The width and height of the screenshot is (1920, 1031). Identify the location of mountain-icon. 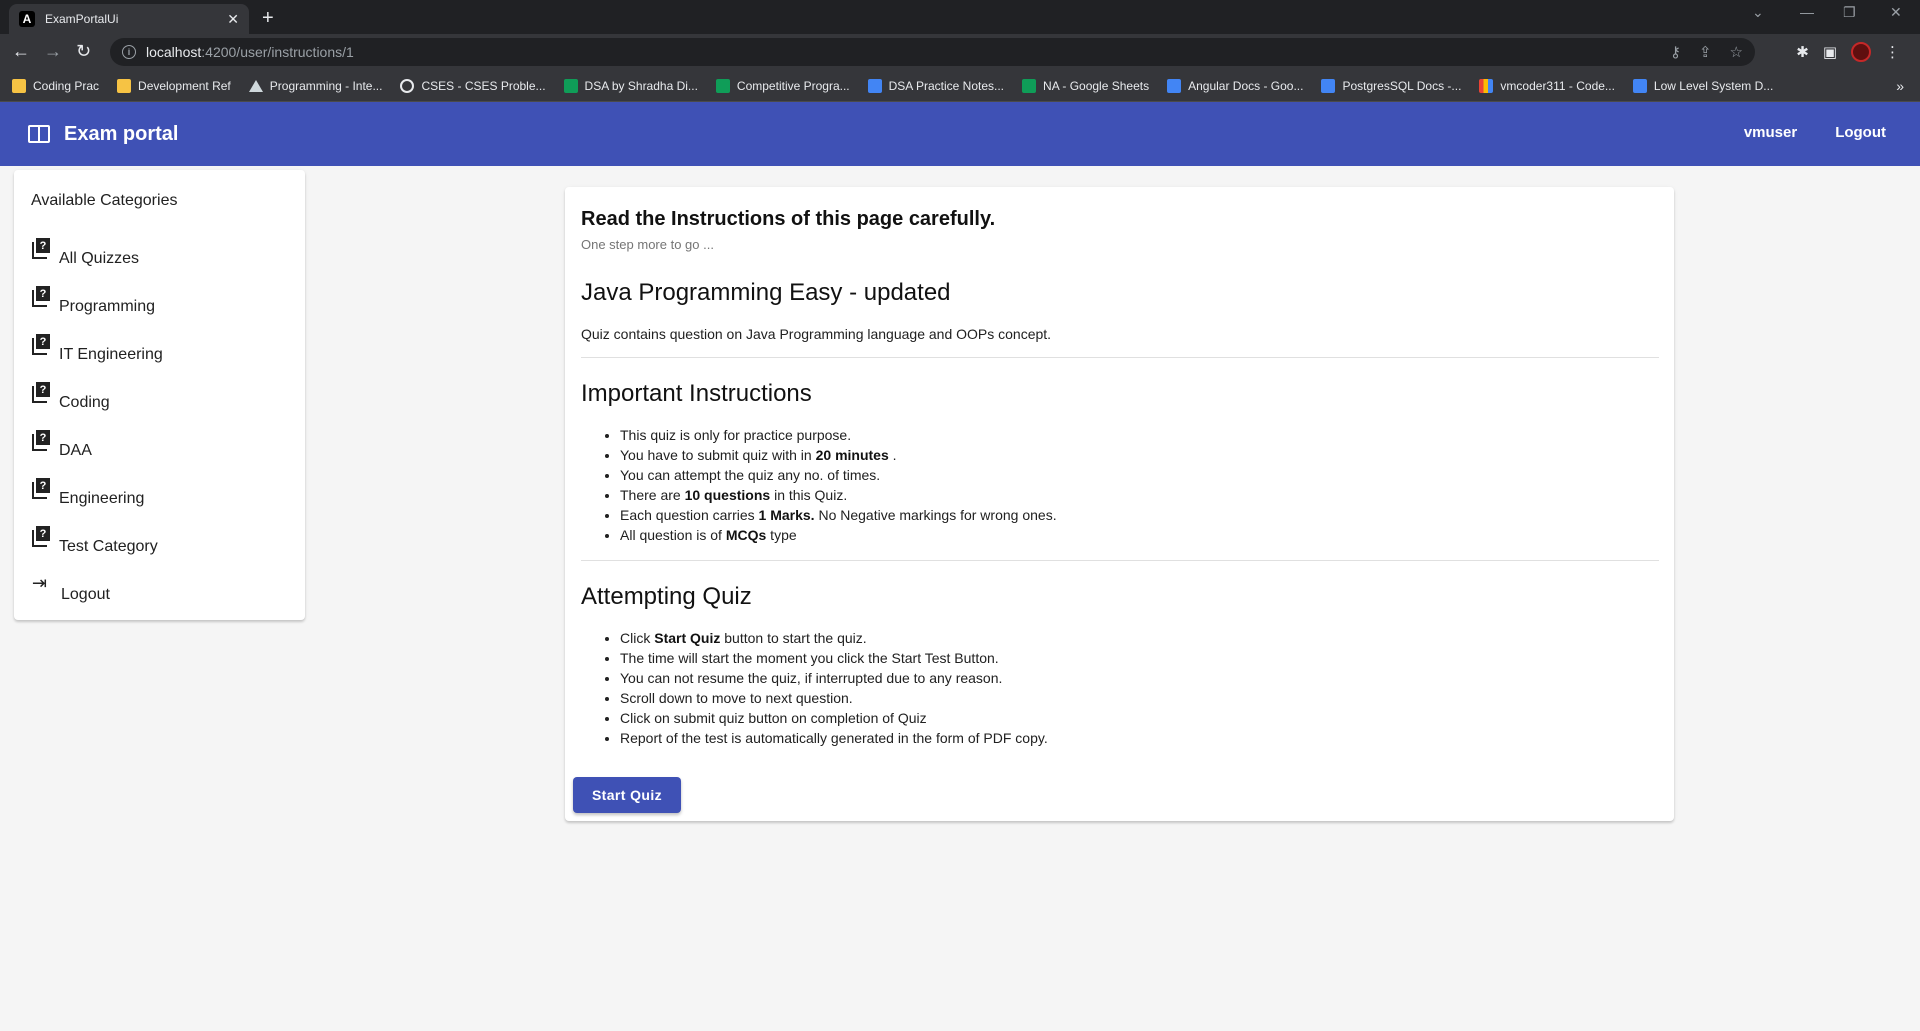
(255, 85).